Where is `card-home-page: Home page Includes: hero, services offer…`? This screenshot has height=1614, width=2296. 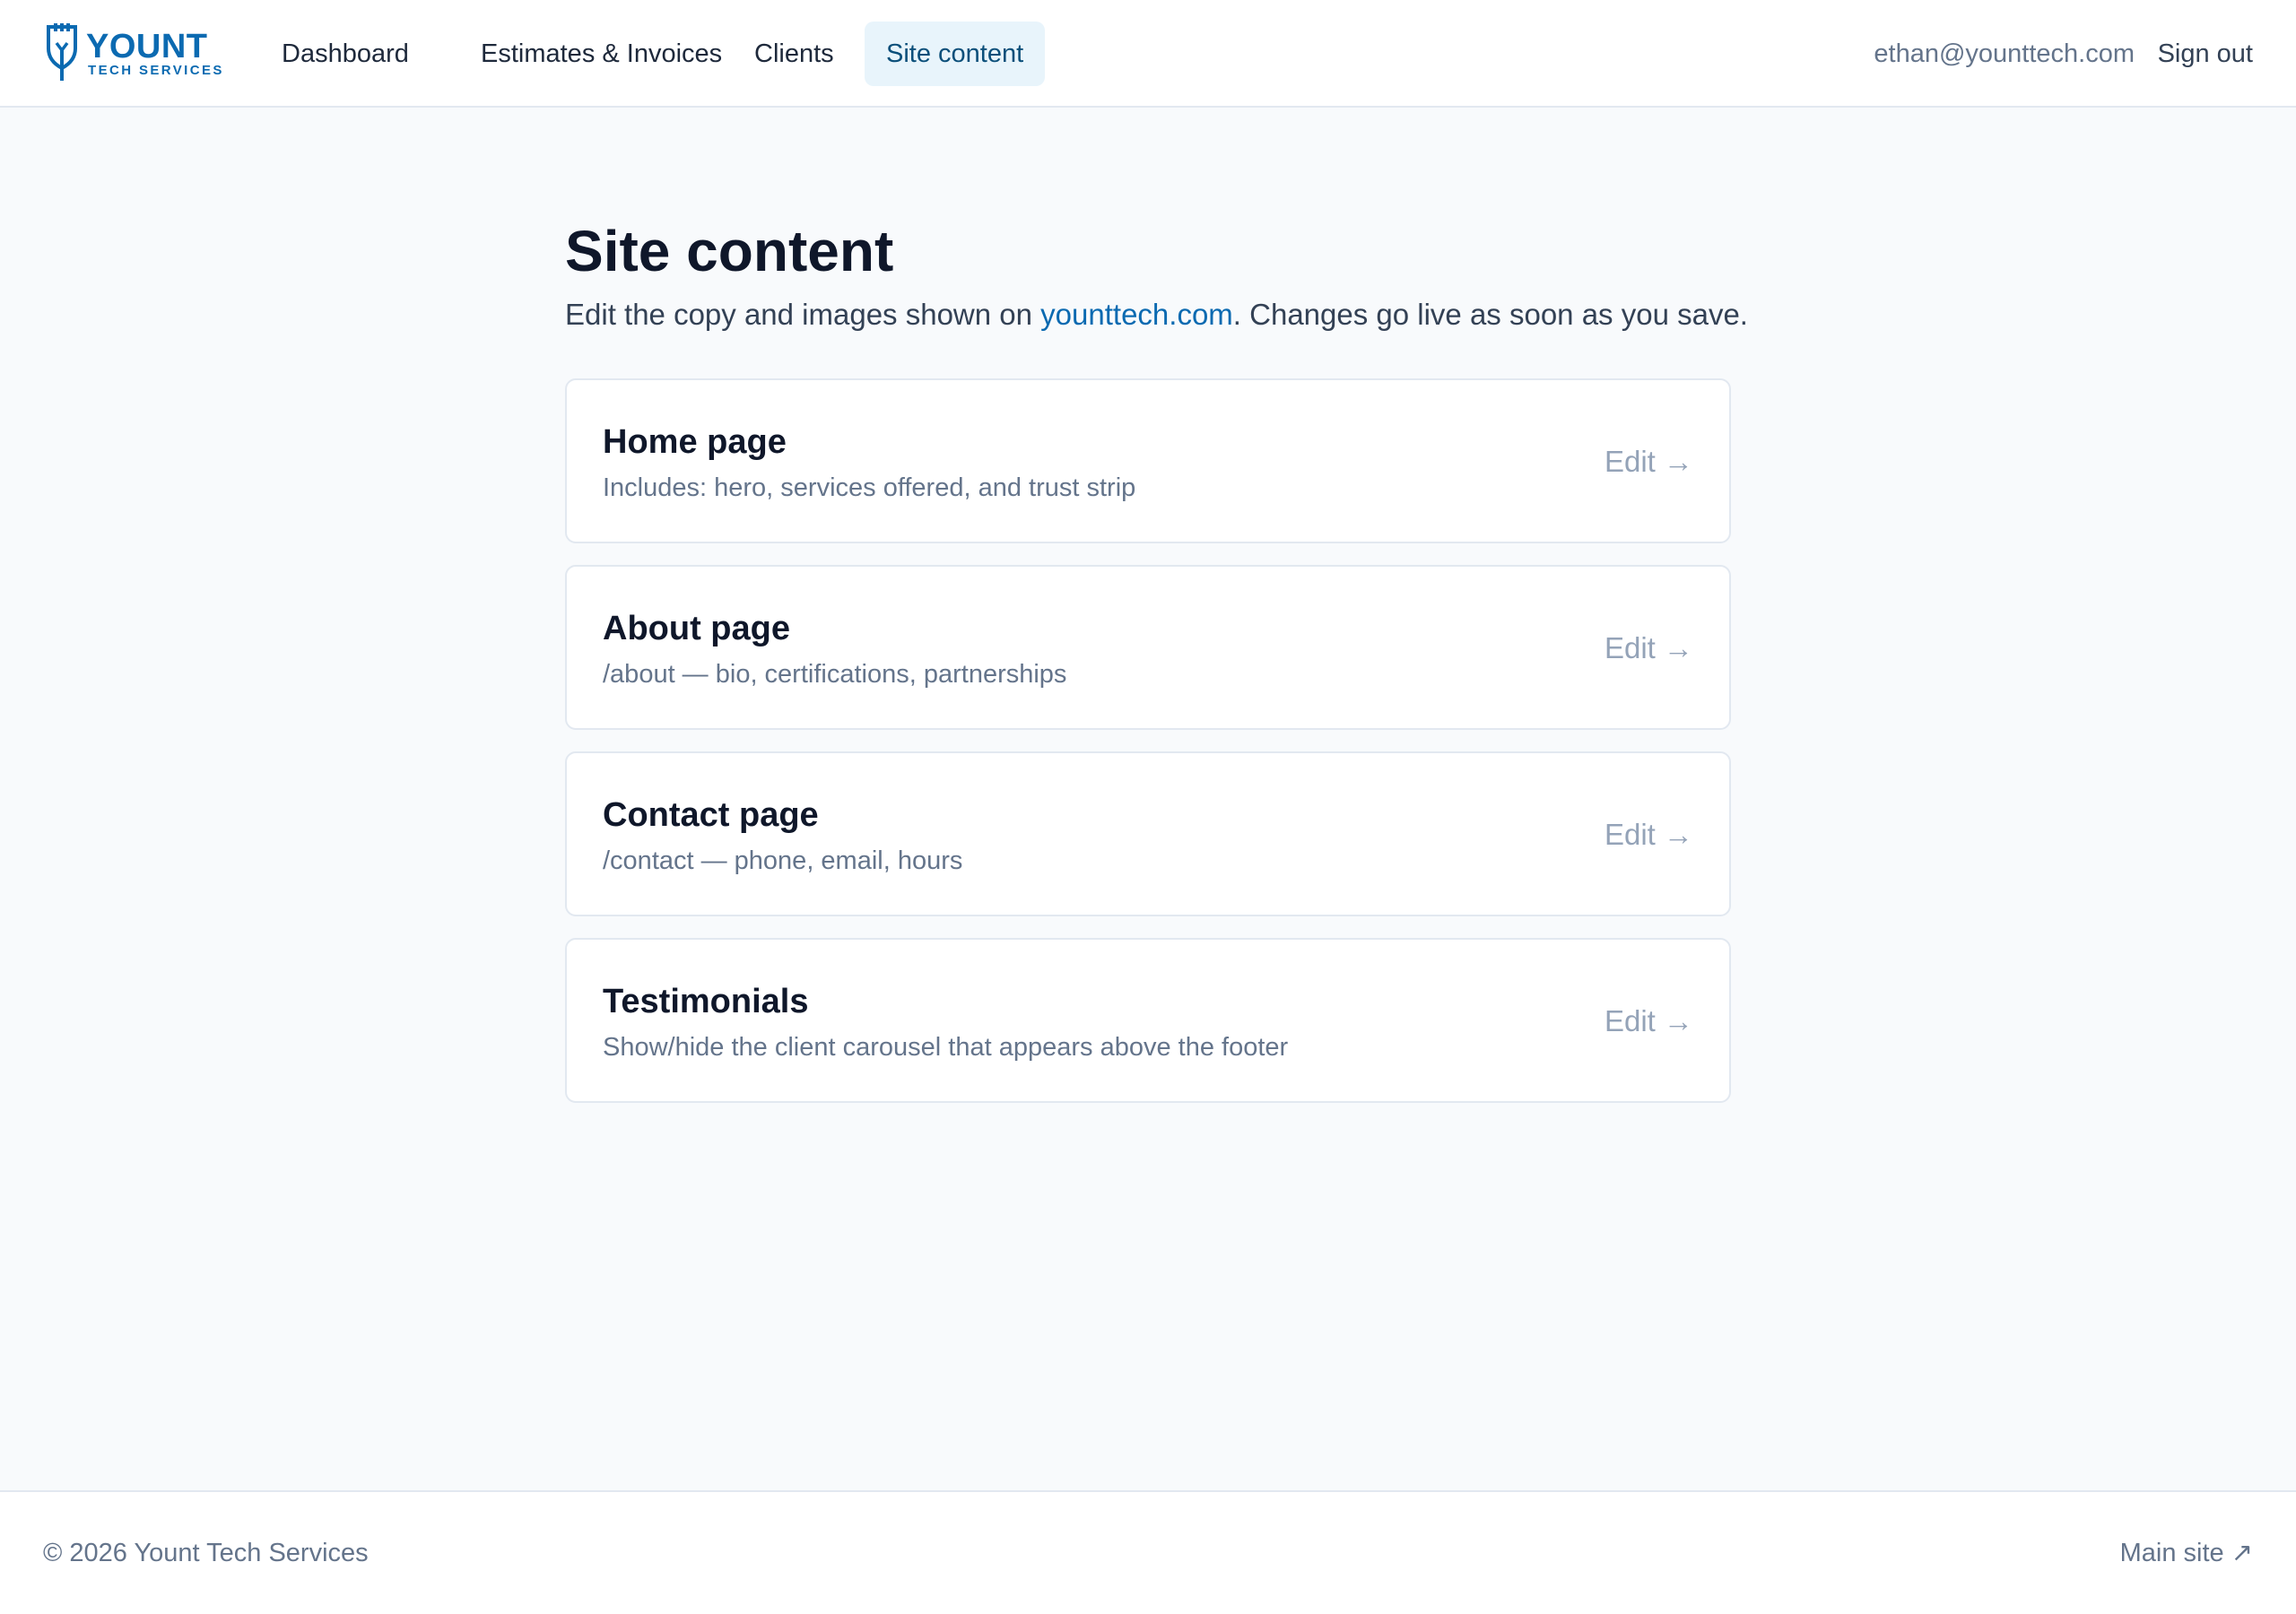 card-home-page: Home page Includes: hero, services offer… is located at coordinates (1148, 460).